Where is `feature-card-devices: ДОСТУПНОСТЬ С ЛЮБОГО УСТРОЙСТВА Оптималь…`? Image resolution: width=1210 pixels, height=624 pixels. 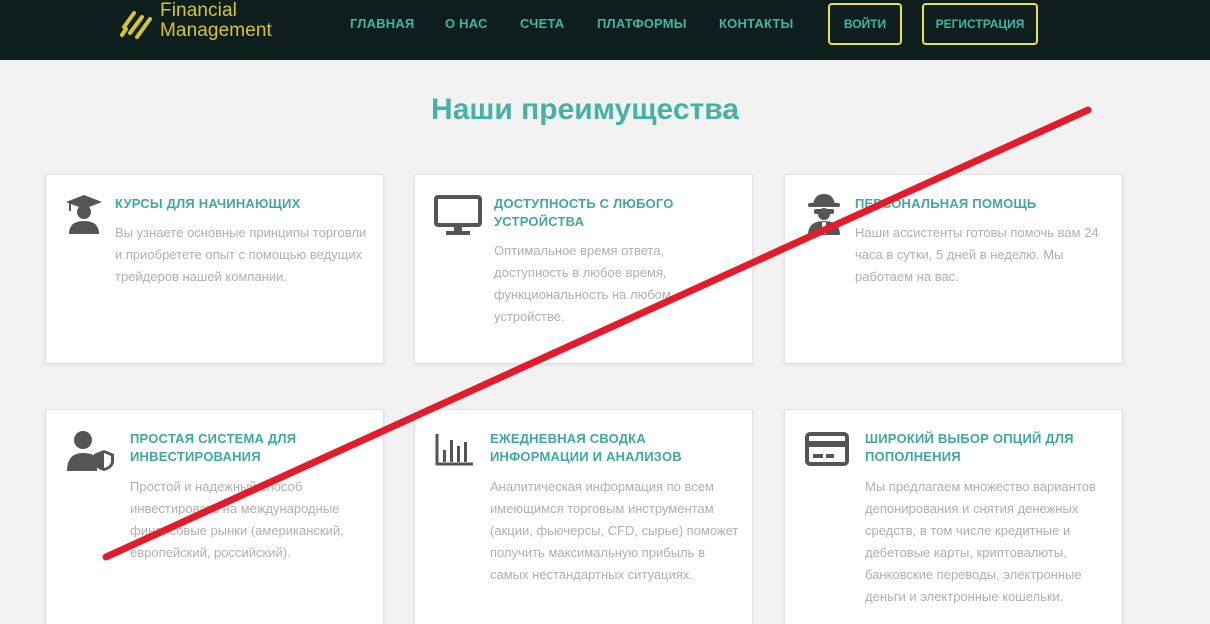
feature-card-devices: ДОСТУПНОСТЬ С ЛЮБОГО УСТРОЙСТВА Оптималь… is located at coordinates (583, 269).